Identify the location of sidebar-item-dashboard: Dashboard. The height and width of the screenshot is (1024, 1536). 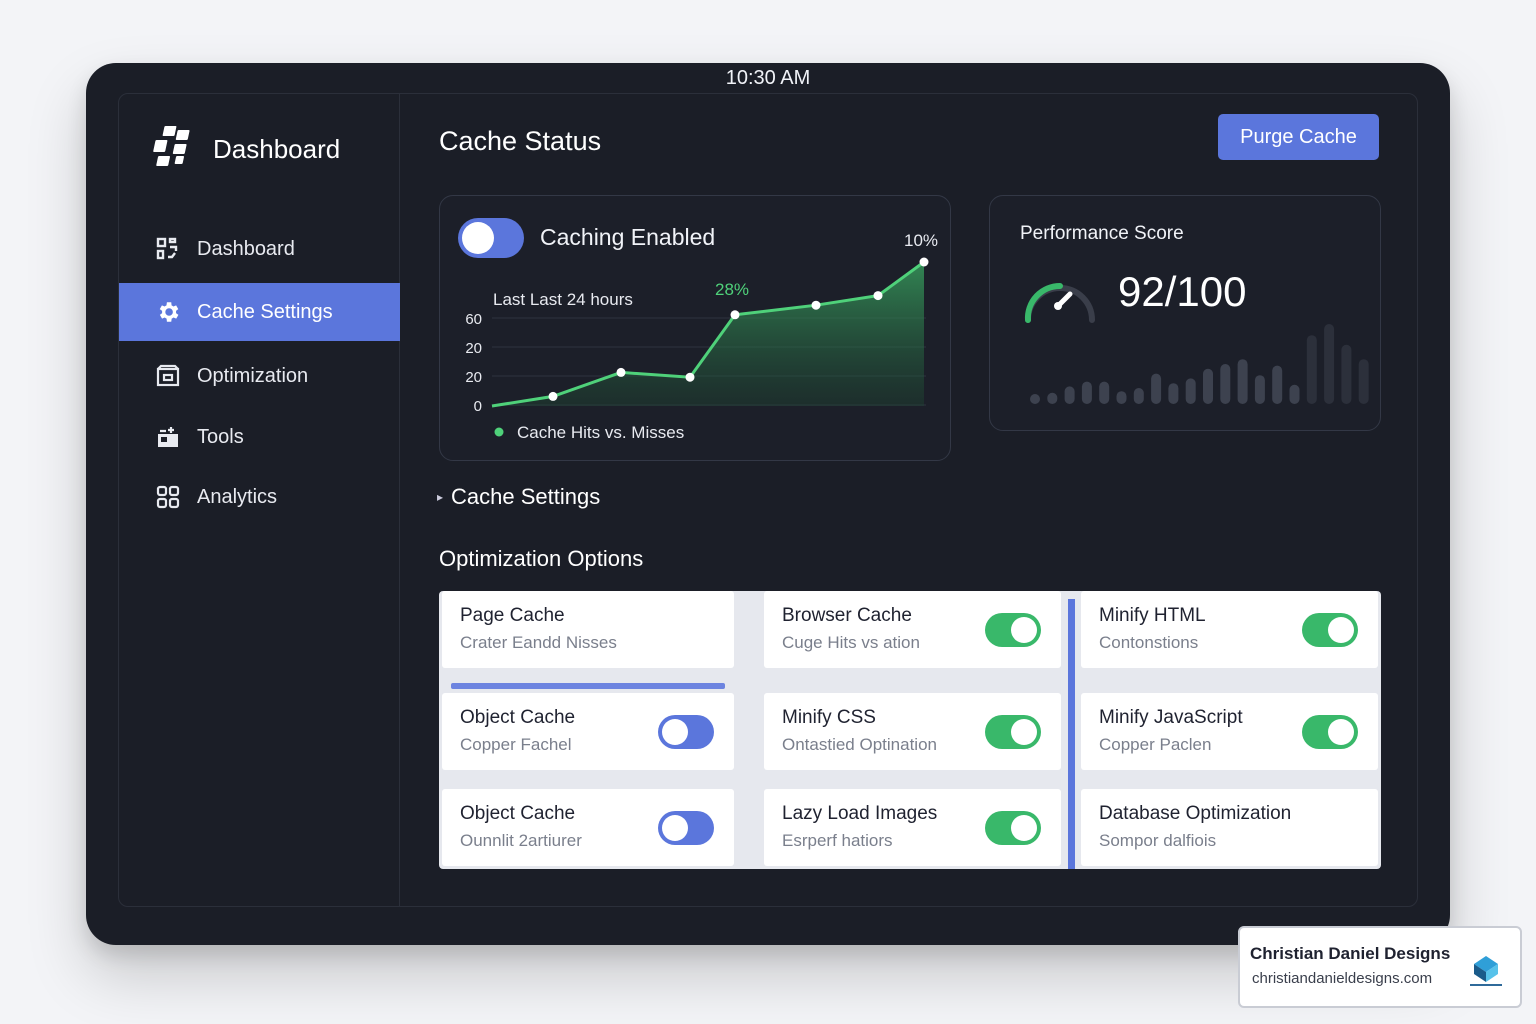
(259, 249).